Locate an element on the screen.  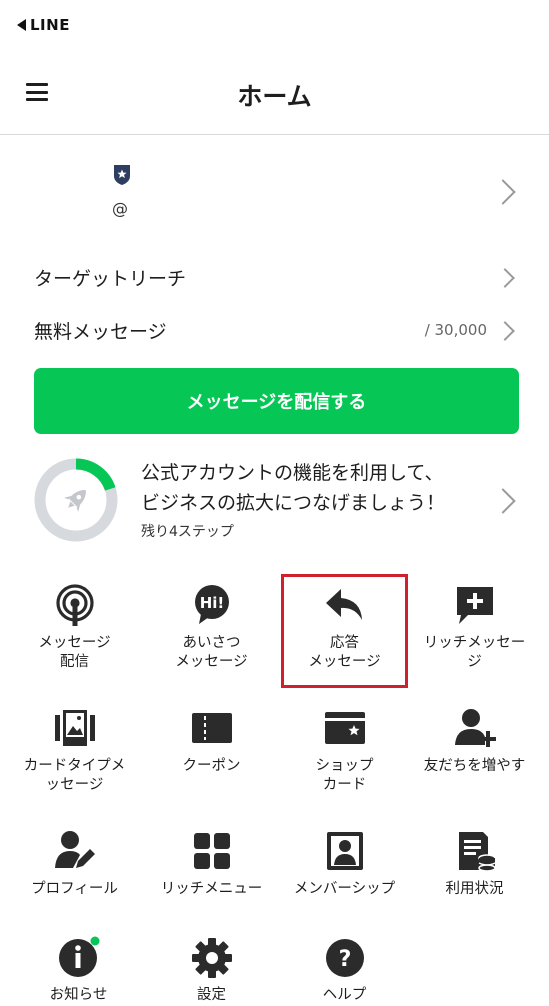
tile-rich-menu: リッチメニュー is located at coordinates (211, 876).